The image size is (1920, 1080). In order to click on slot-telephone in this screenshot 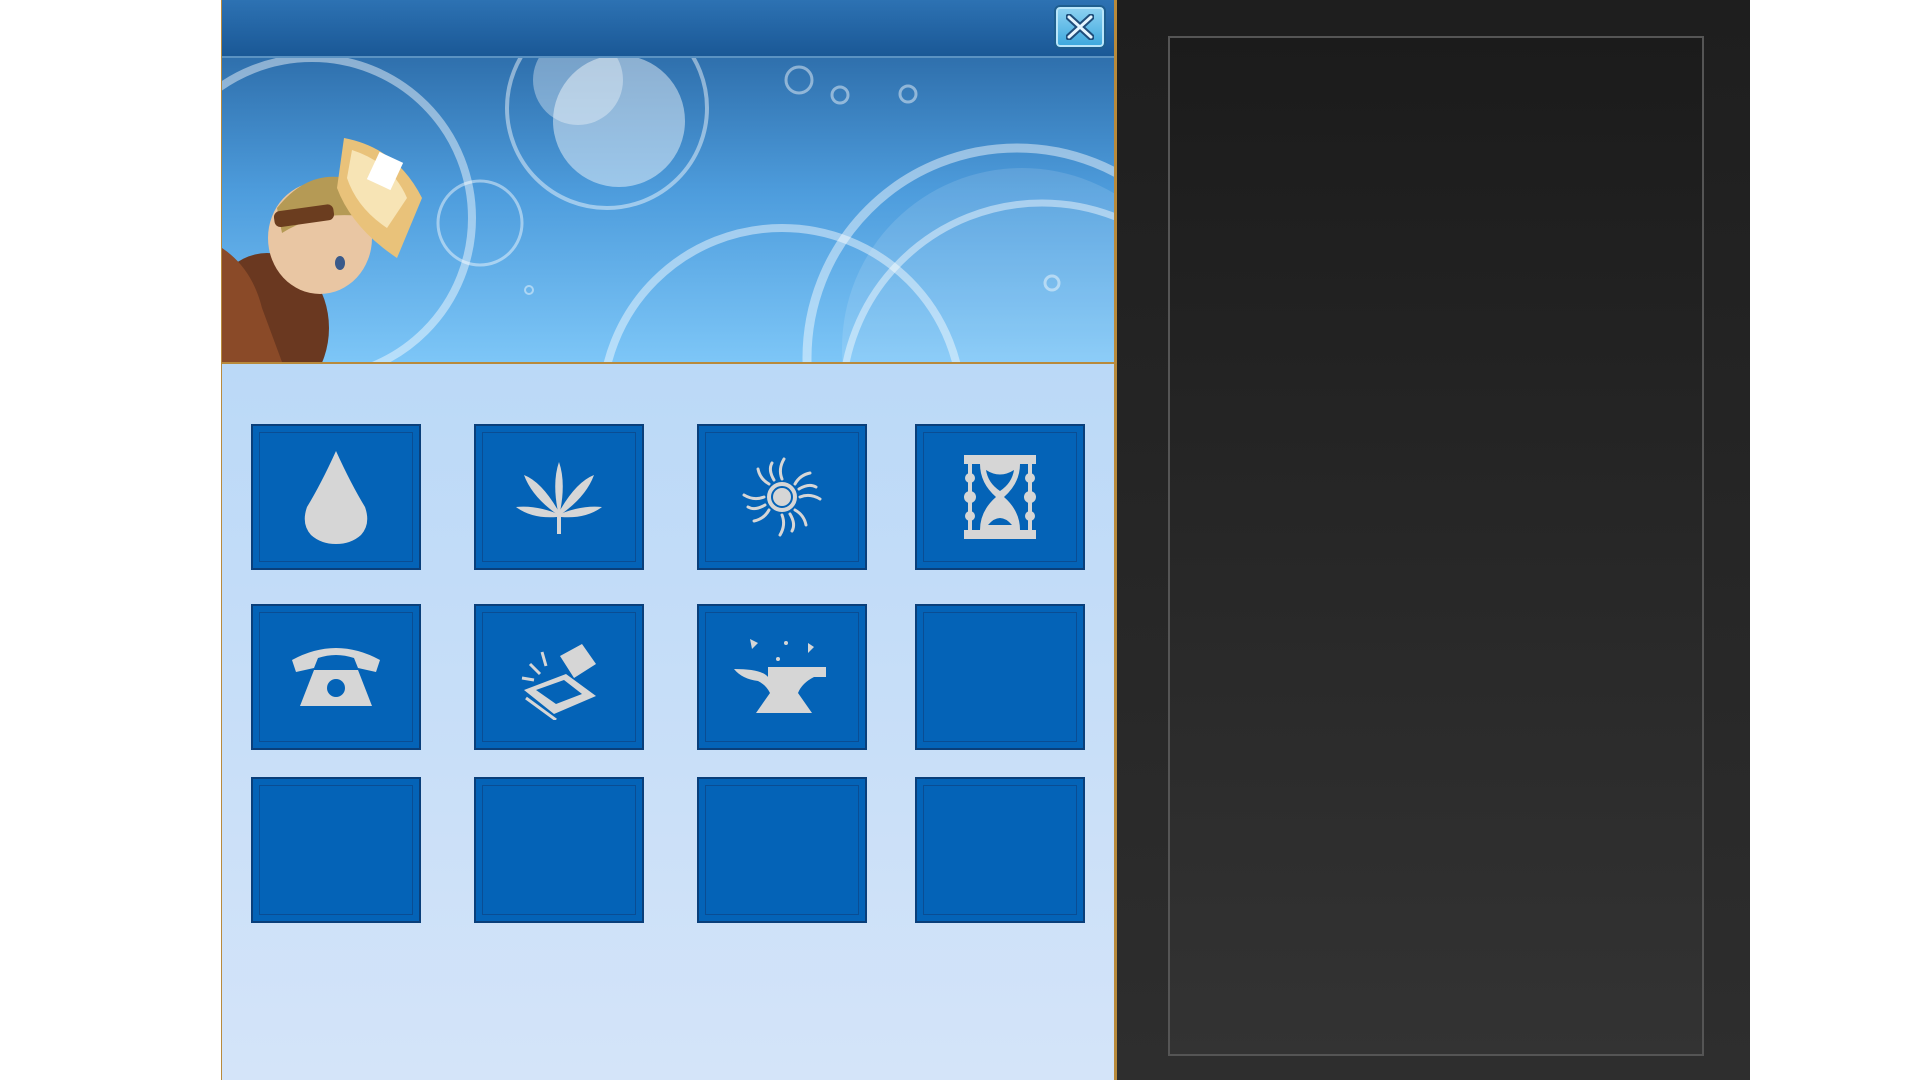, I will do `click(336, 677)`.